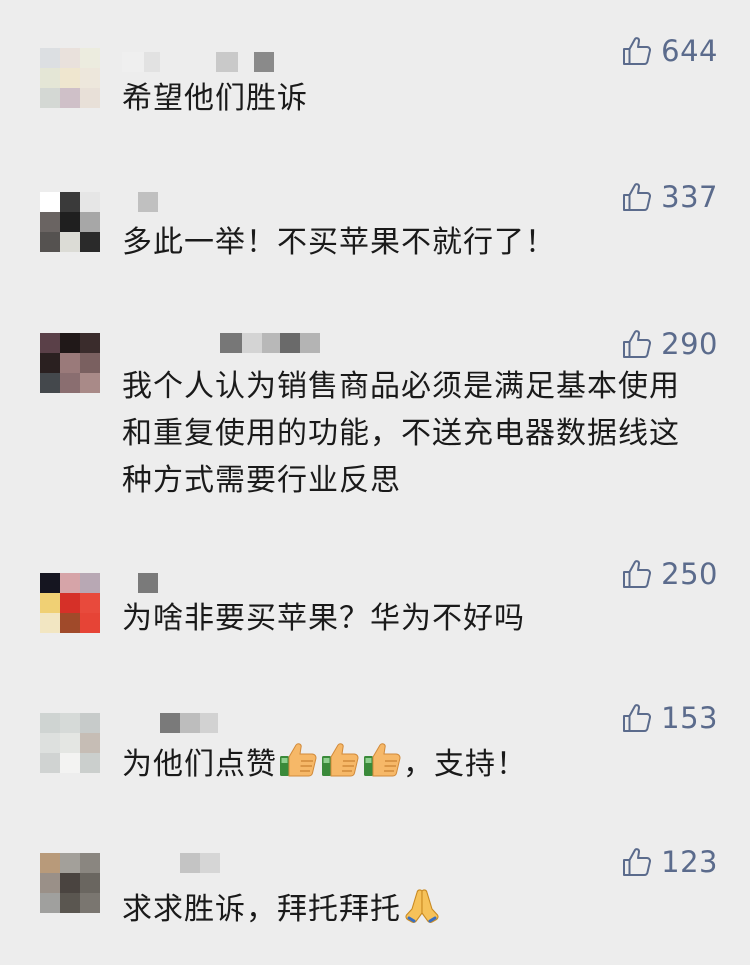 This screenshot has width=750, height=965. What do you see at coordinates (199, 764) in the screenshot?
I see `comment-text-before: 为他们点赞` at bounding box center [199, 764].